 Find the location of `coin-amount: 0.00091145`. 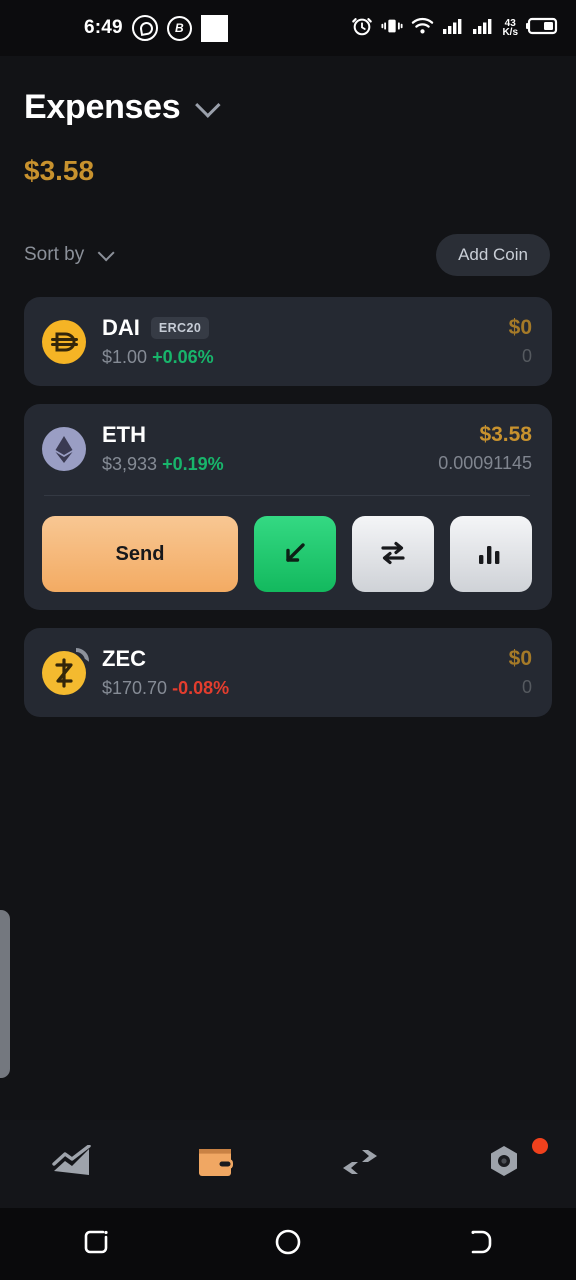

coin-amount: 0.00091145 is located at coordinates (485, 463).